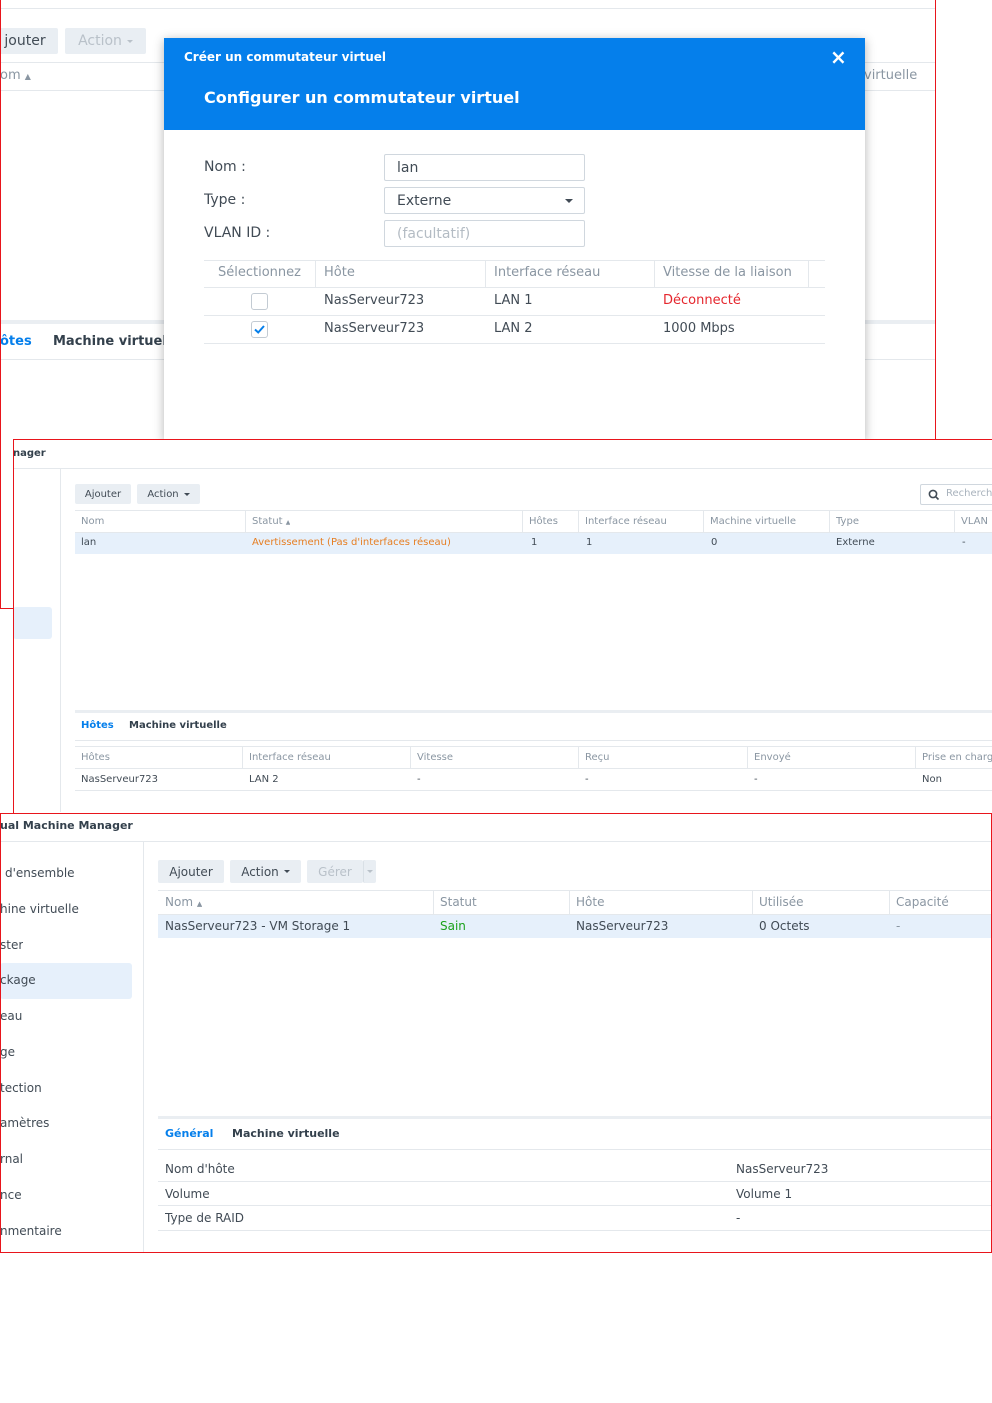  I want to click on sidebar-item-ensemble: d'ensemble, so click(40, 873).